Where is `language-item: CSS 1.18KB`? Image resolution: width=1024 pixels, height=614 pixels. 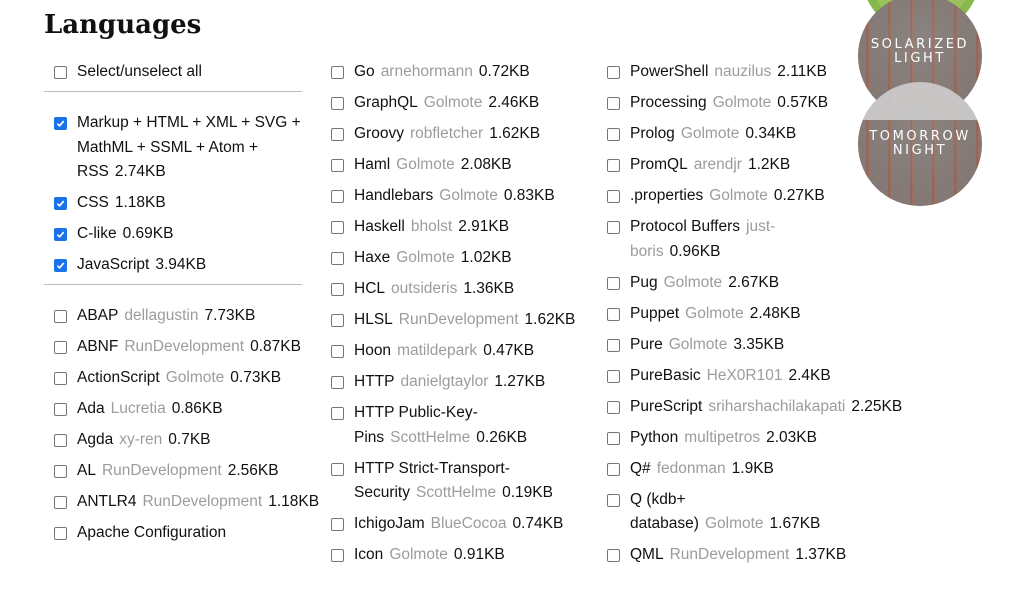 language-item: CSS 1.18KB is located at coordinates (181, 203).